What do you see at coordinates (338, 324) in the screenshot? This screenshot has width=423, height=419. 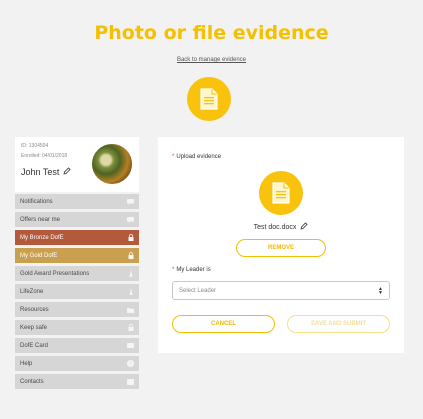 I see `save-and-submit-button: SAVE AND SUBMIT` at bounding box center [338, 324].